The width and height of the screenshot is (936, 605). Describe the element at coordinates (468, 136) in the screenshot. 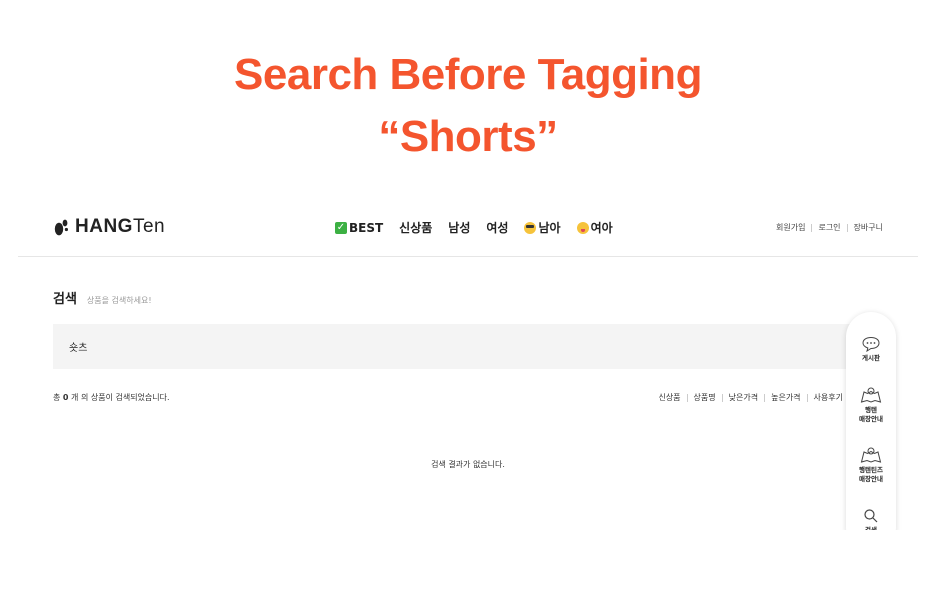

I see `slide-title-line2: “Shorts”` at that location.